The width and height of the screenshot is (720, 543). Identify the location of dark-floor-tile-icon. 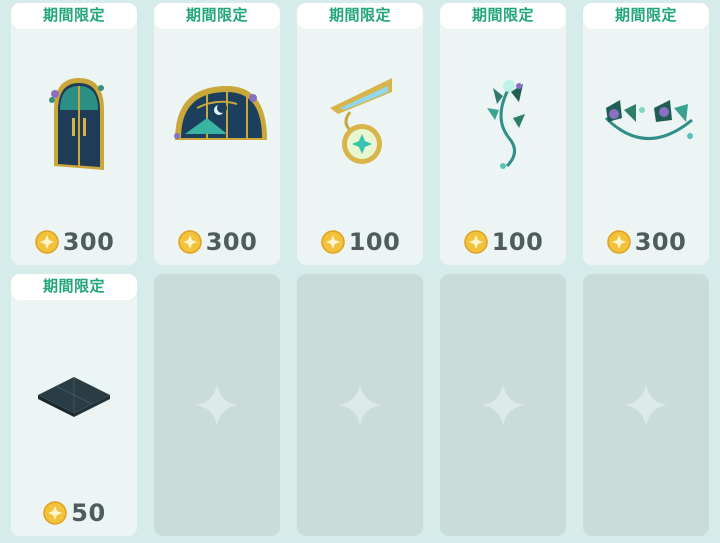
(74, 389).